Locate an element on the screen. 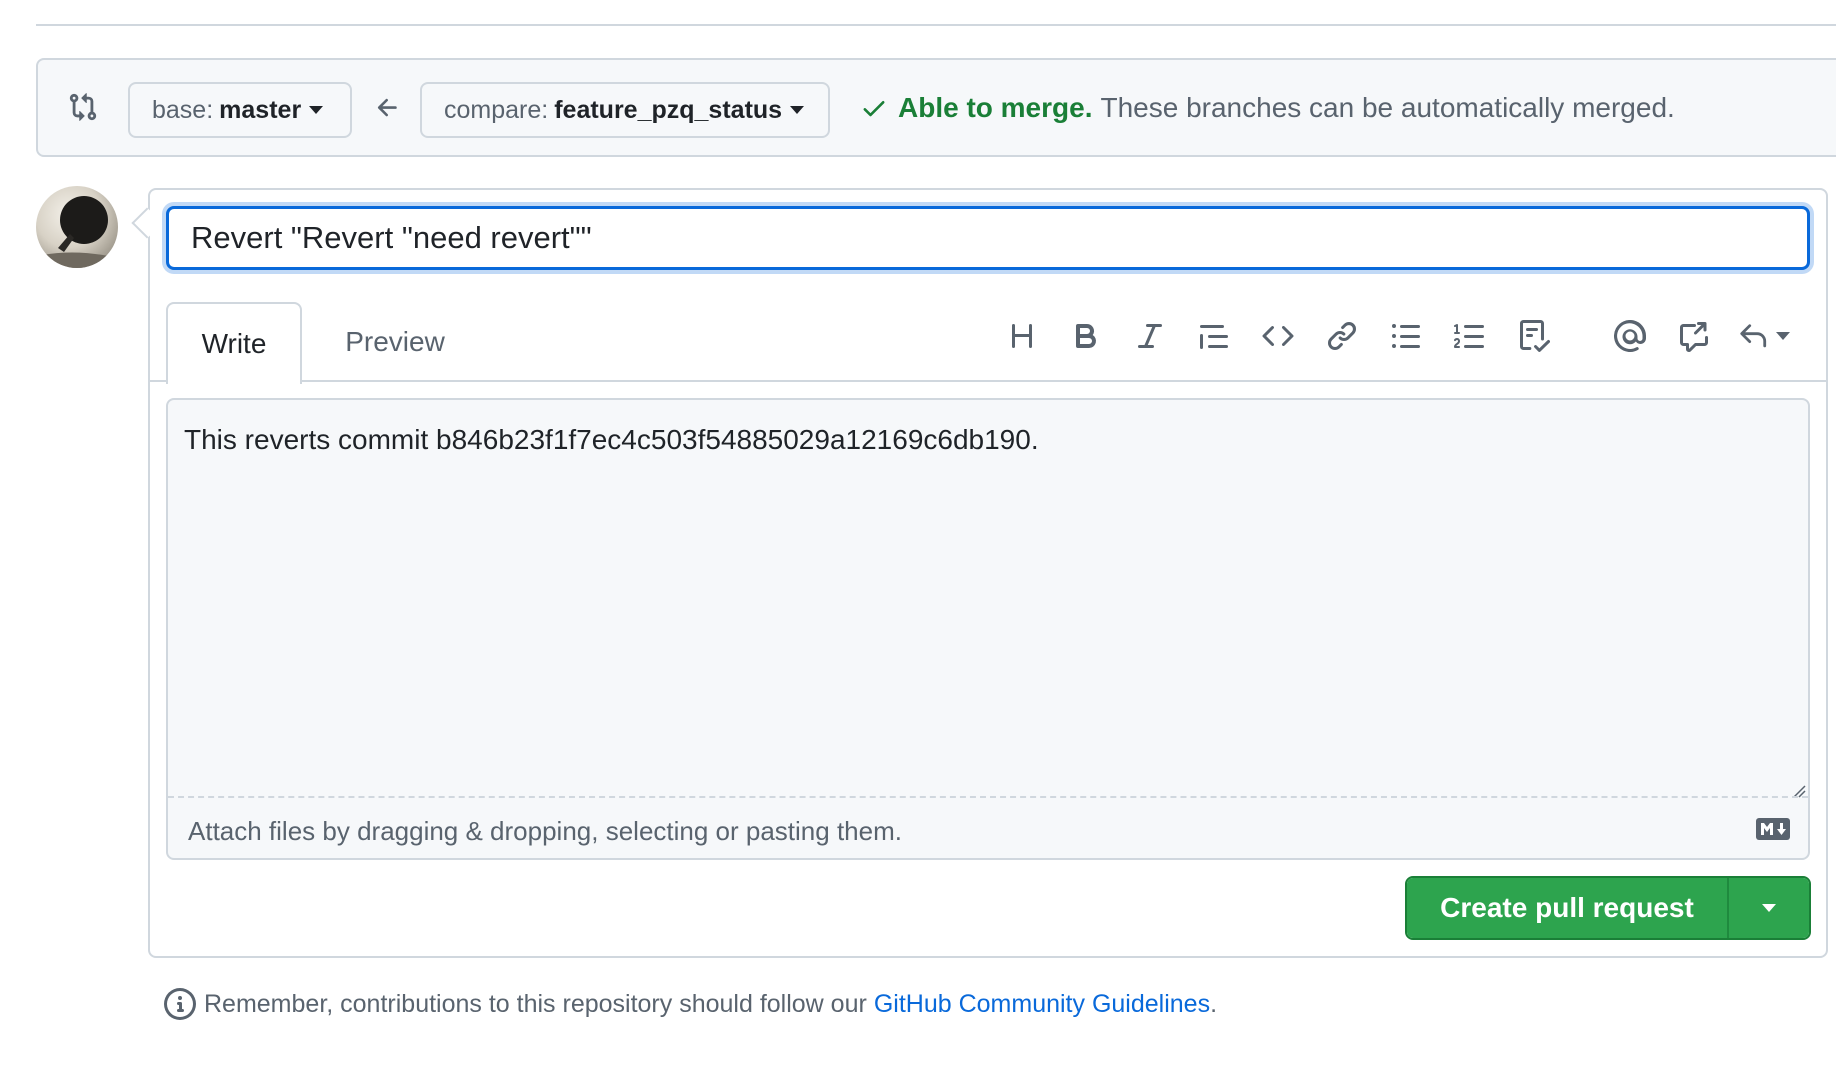 This screenshot has height=1086, width=1836. markdown-toolbar is located at coordinates (1406, 336).